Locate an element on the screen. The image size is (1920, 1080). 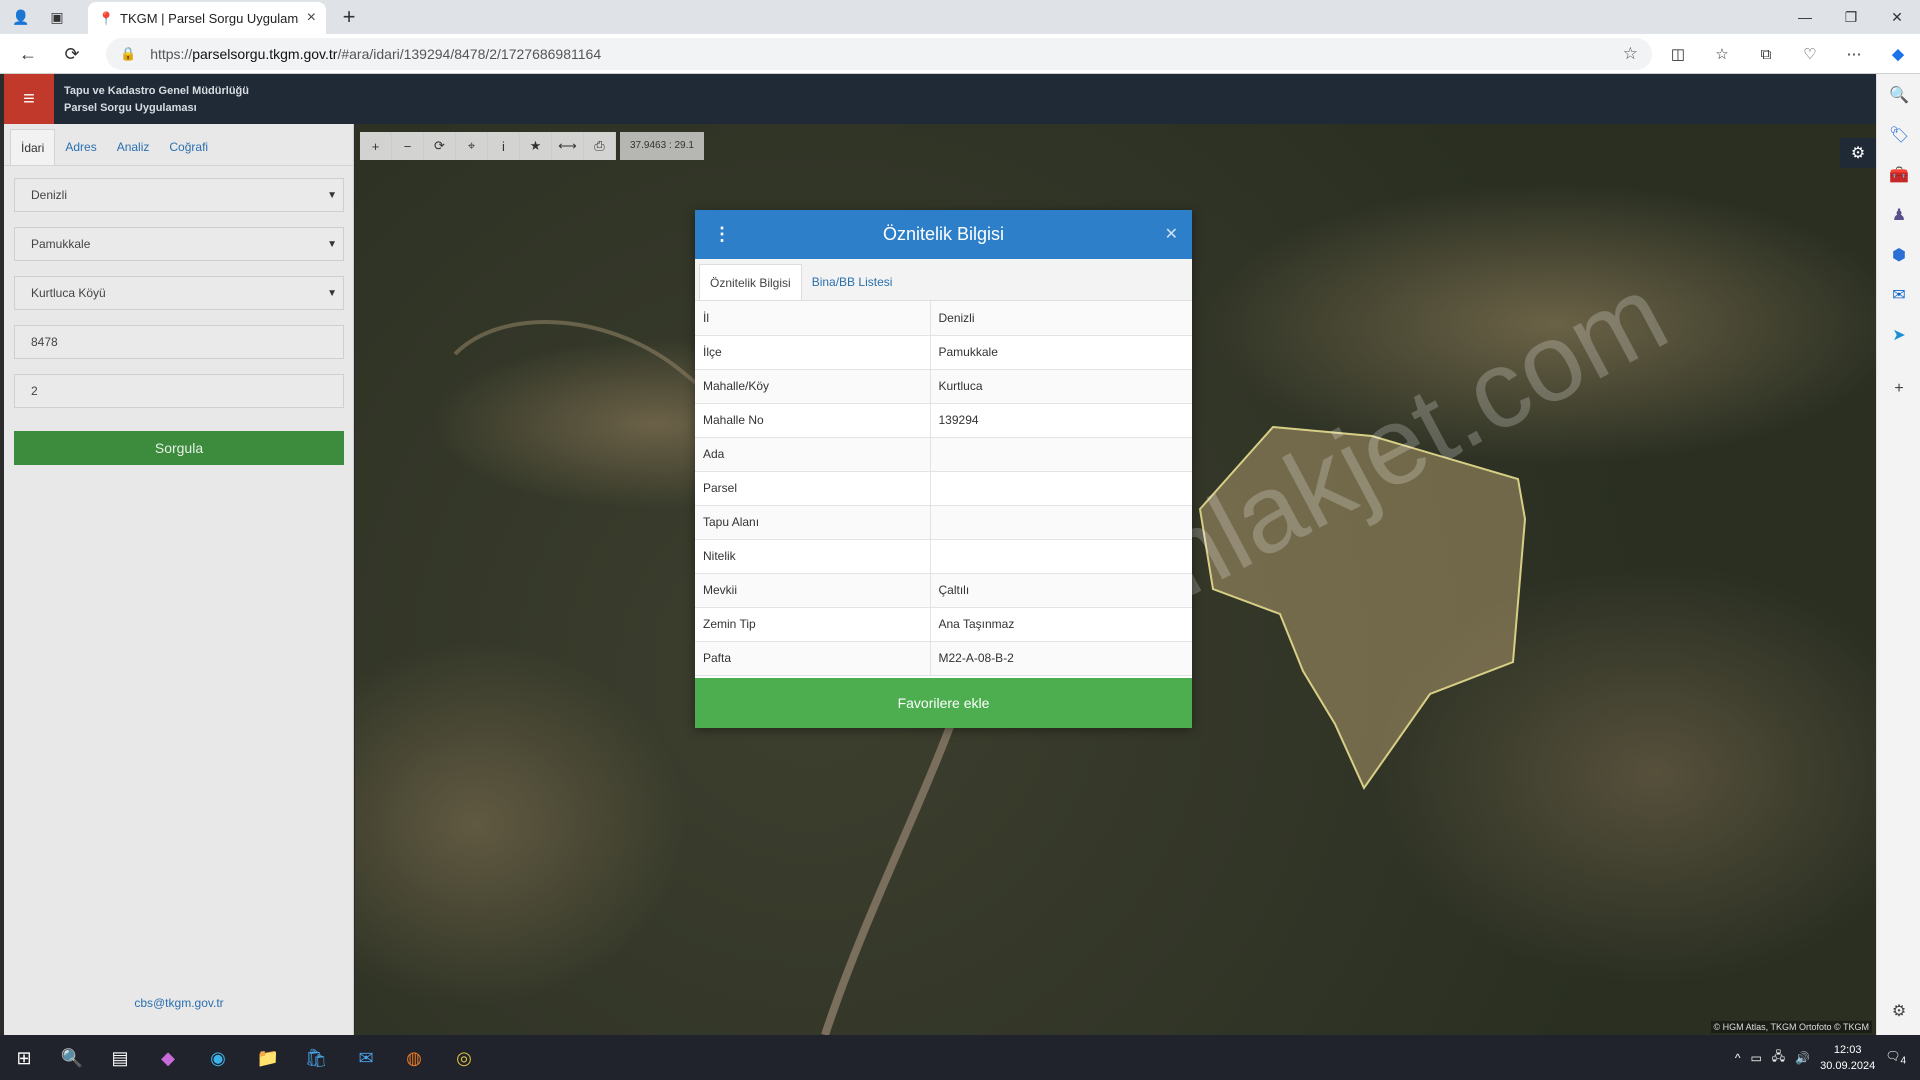
tab-analiz: Analiz is located at coordinates (133, 147).